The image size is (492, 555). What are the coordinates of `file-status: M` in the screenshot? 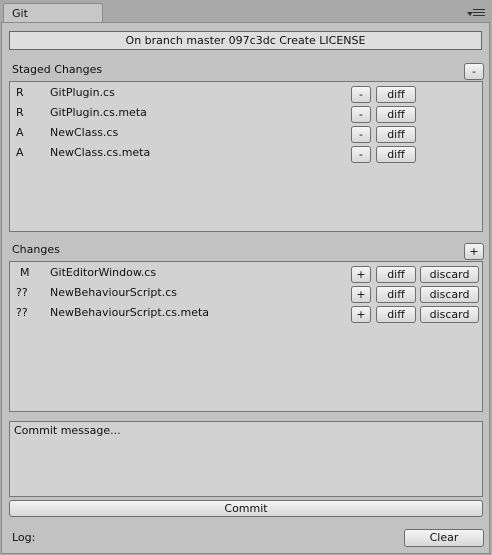 It's located at (25, 272).